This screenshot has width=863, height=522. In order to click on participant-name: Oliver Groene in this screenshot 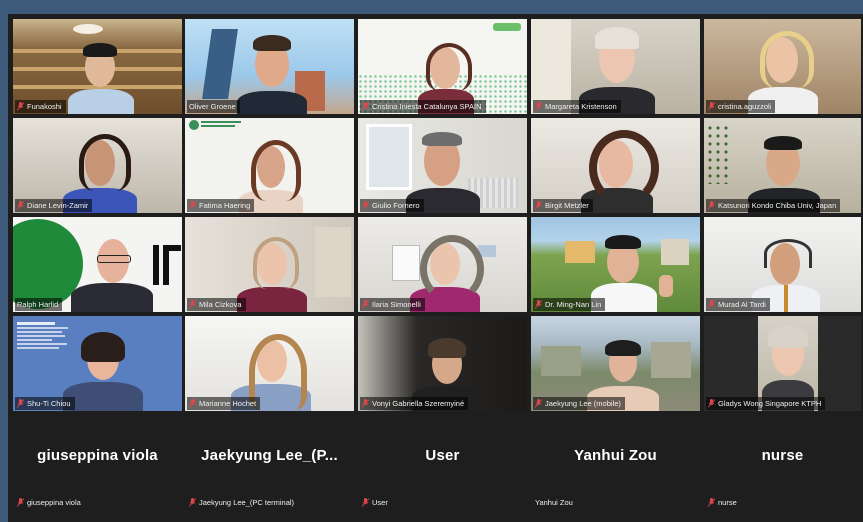, I will do `click(213, 106)`.